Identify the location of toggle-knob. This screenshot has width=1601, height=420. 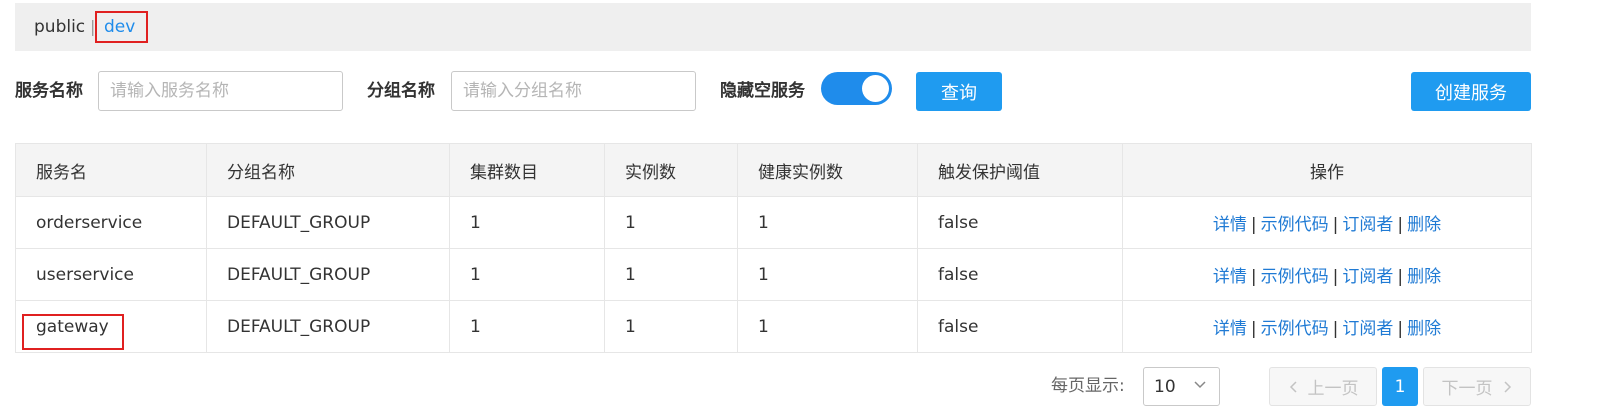
(875, 88).